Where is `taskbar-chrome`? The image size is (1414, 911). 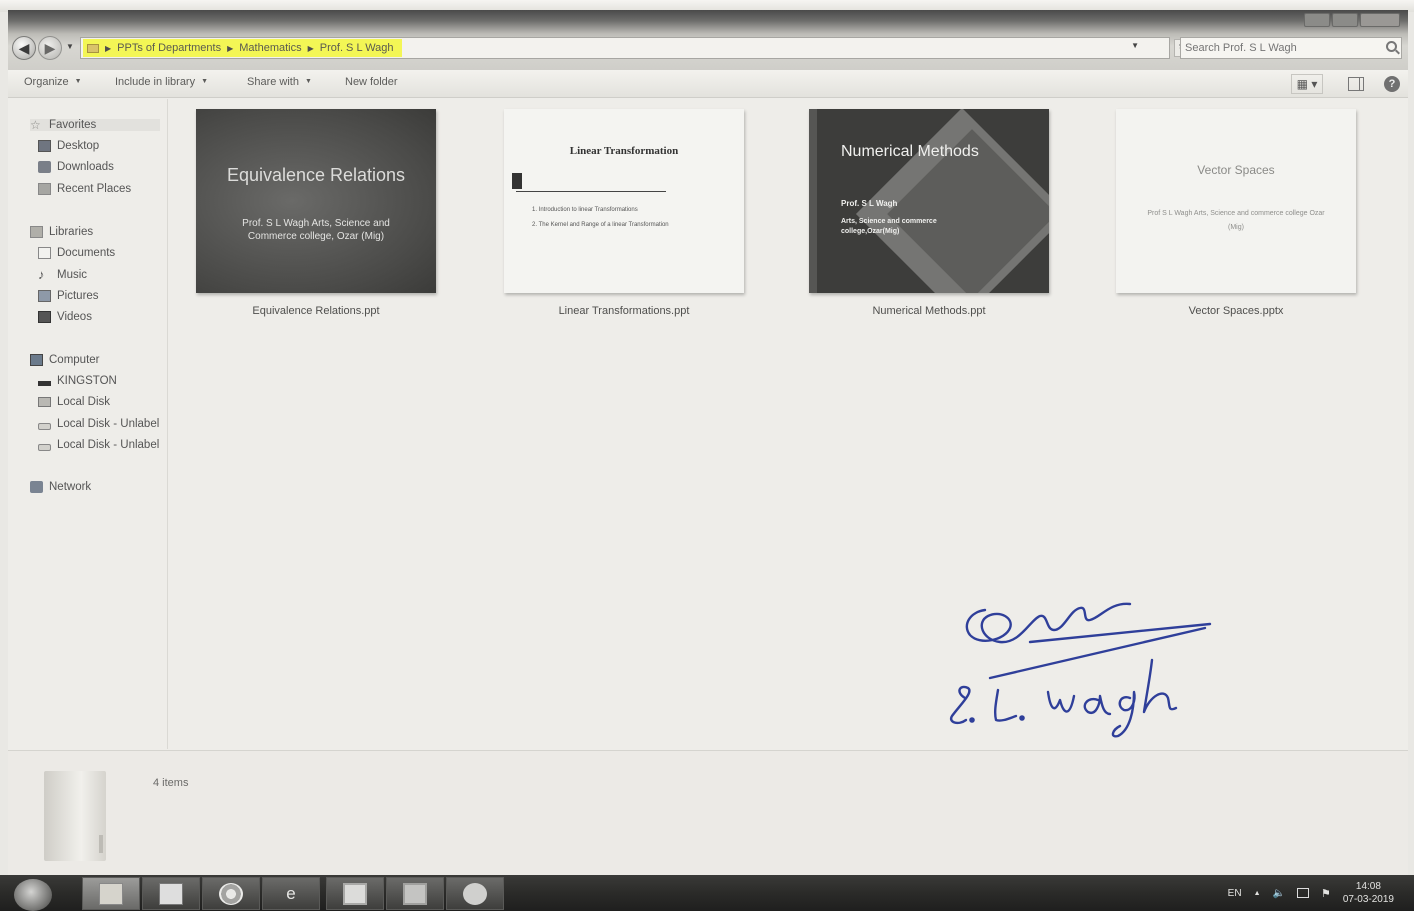 taskbar-chrome is located at coordinates (231, 893).